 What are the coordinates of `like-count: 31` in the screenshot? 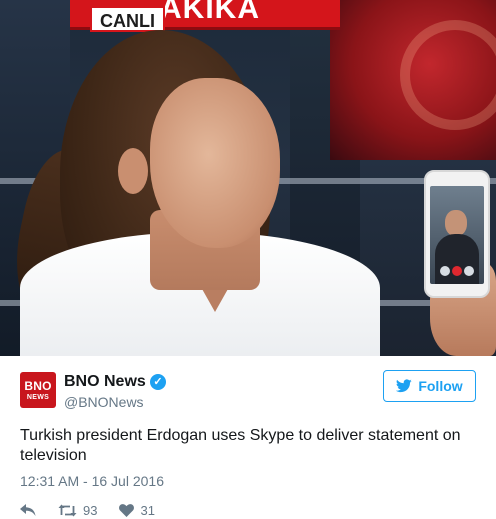 It's located at (147, 510).